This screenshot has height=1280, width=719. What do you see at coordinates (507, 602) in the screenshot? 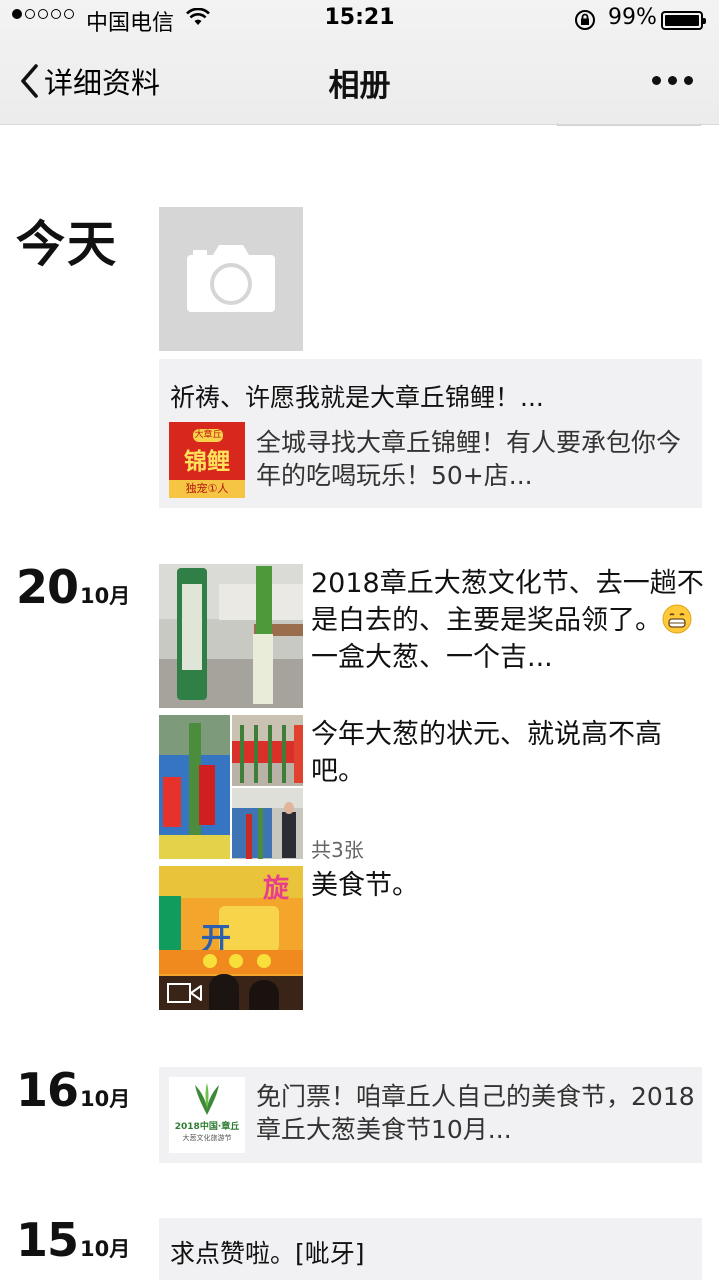
I see `post-text-part1: 2018章丘大葱文化节、去一趟不是白去的、主要是奖品领了。` at bounding box center [507, 602].